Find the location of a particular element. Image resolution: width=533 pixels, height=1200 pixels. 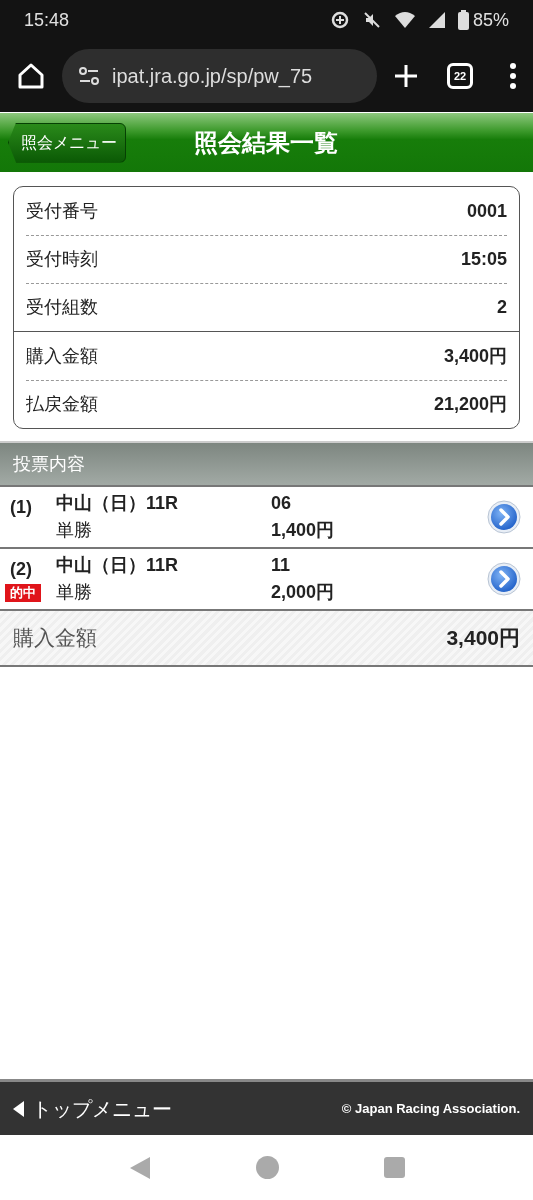

site-settings-icon is located at coordinates (89, 76).